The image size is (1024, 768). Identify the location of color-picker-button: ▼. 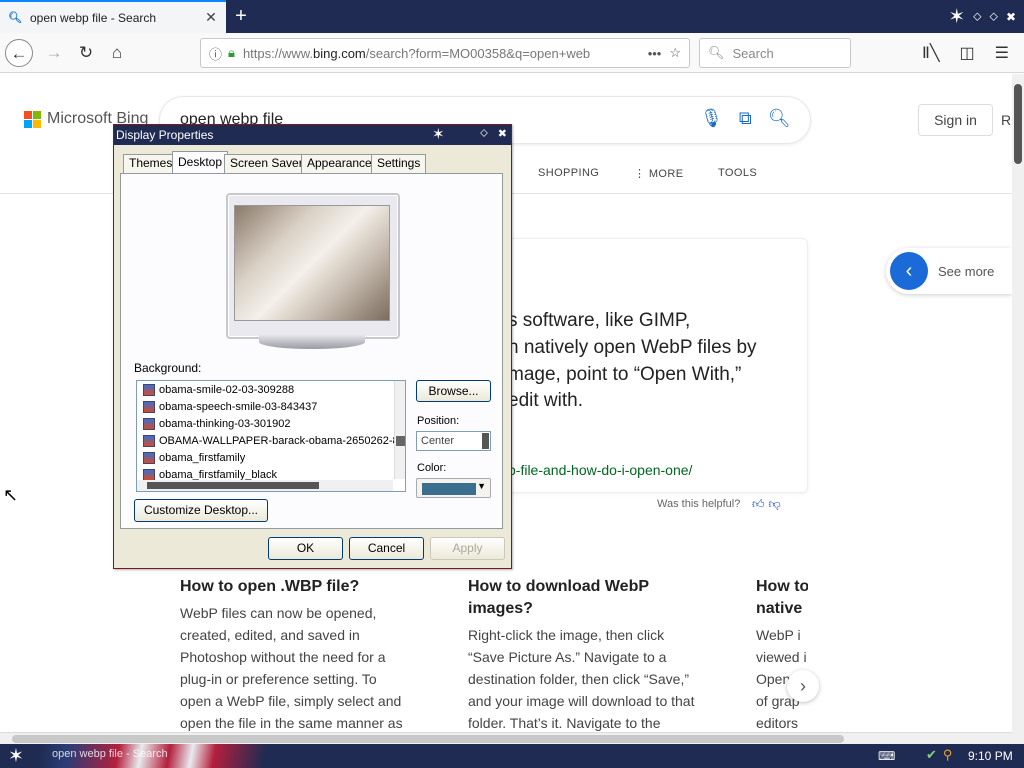
(453, 488).